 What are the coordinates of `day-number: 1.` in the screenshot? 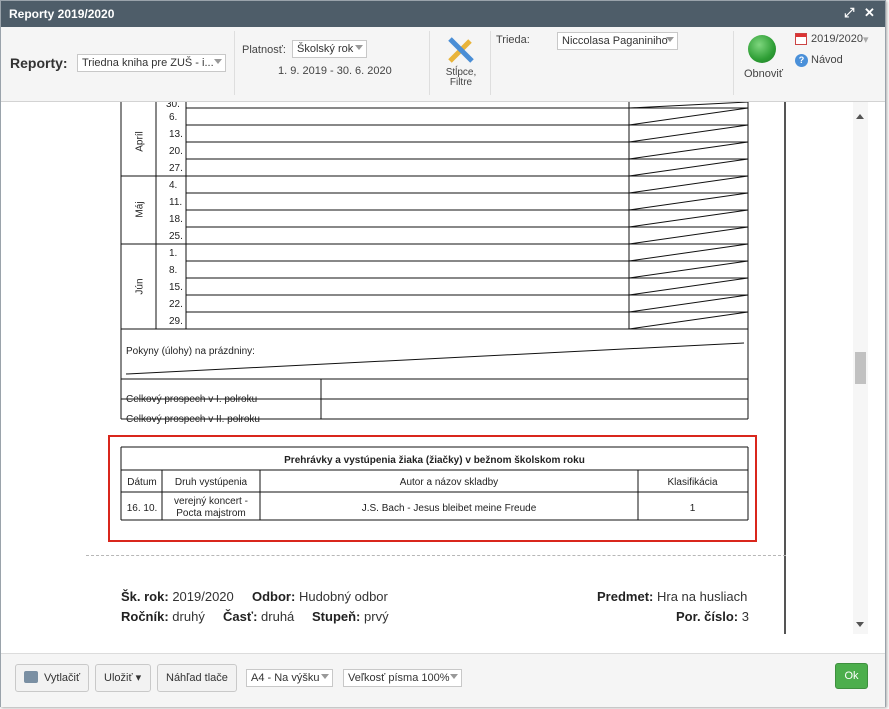 It's located at (173, 253).